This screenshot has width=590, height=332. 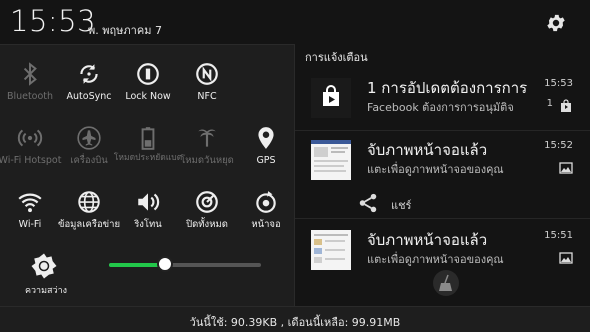 I want to click on clear-all-notifications-icon, so click(x=446, y=283).